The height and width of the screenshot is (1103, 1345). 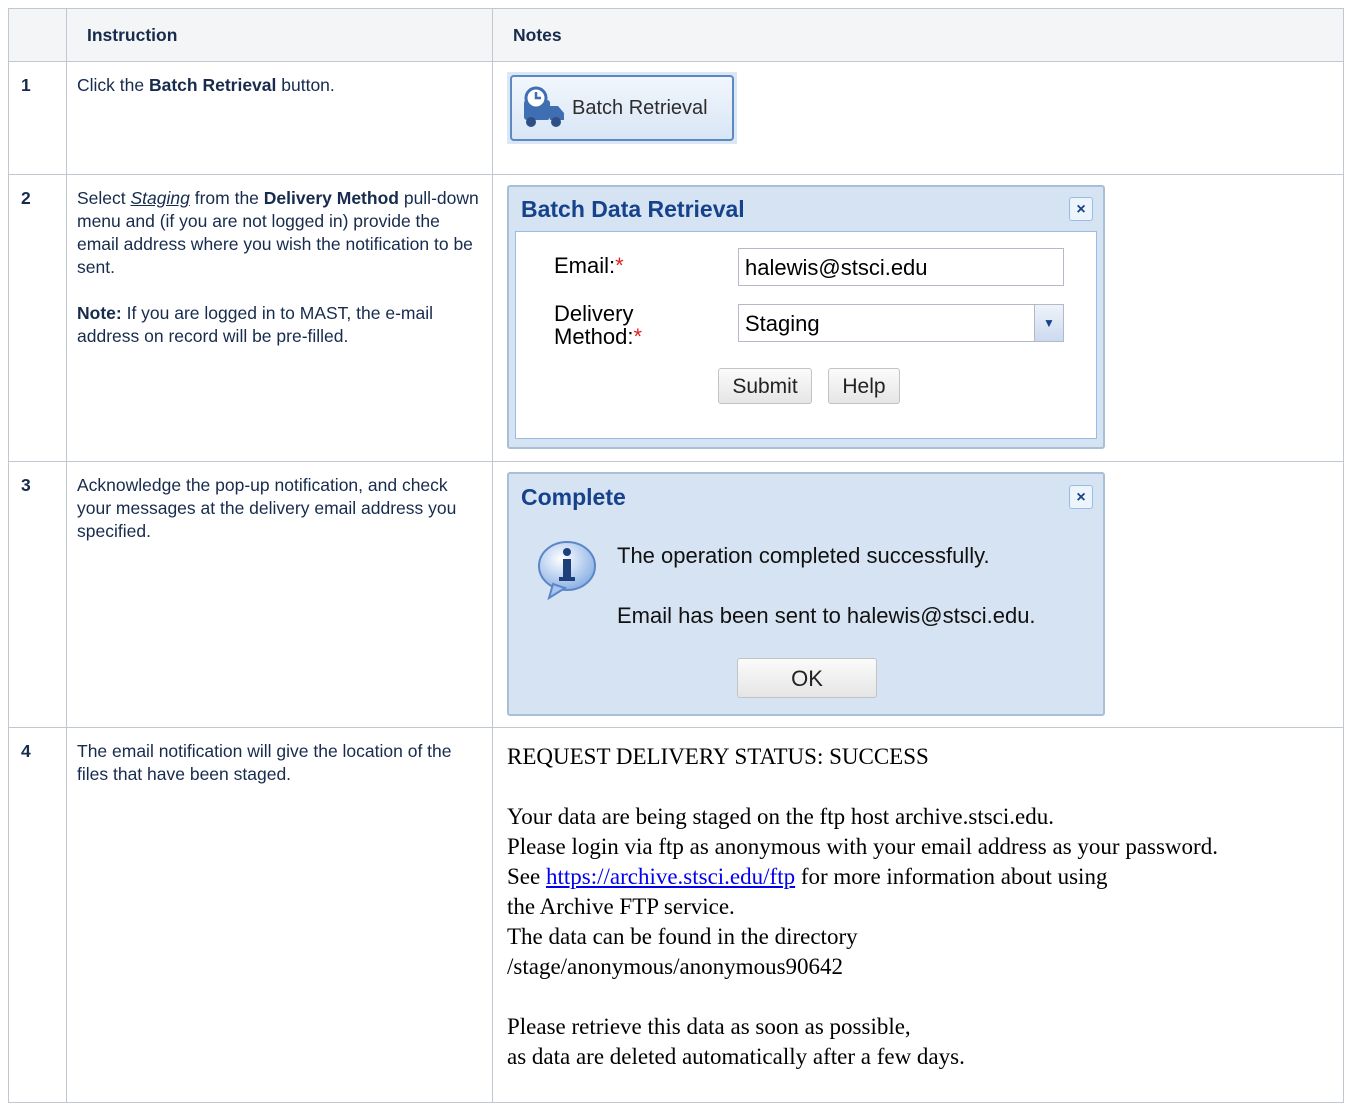 I want to click on info-icon, so click(x=567, y=571).